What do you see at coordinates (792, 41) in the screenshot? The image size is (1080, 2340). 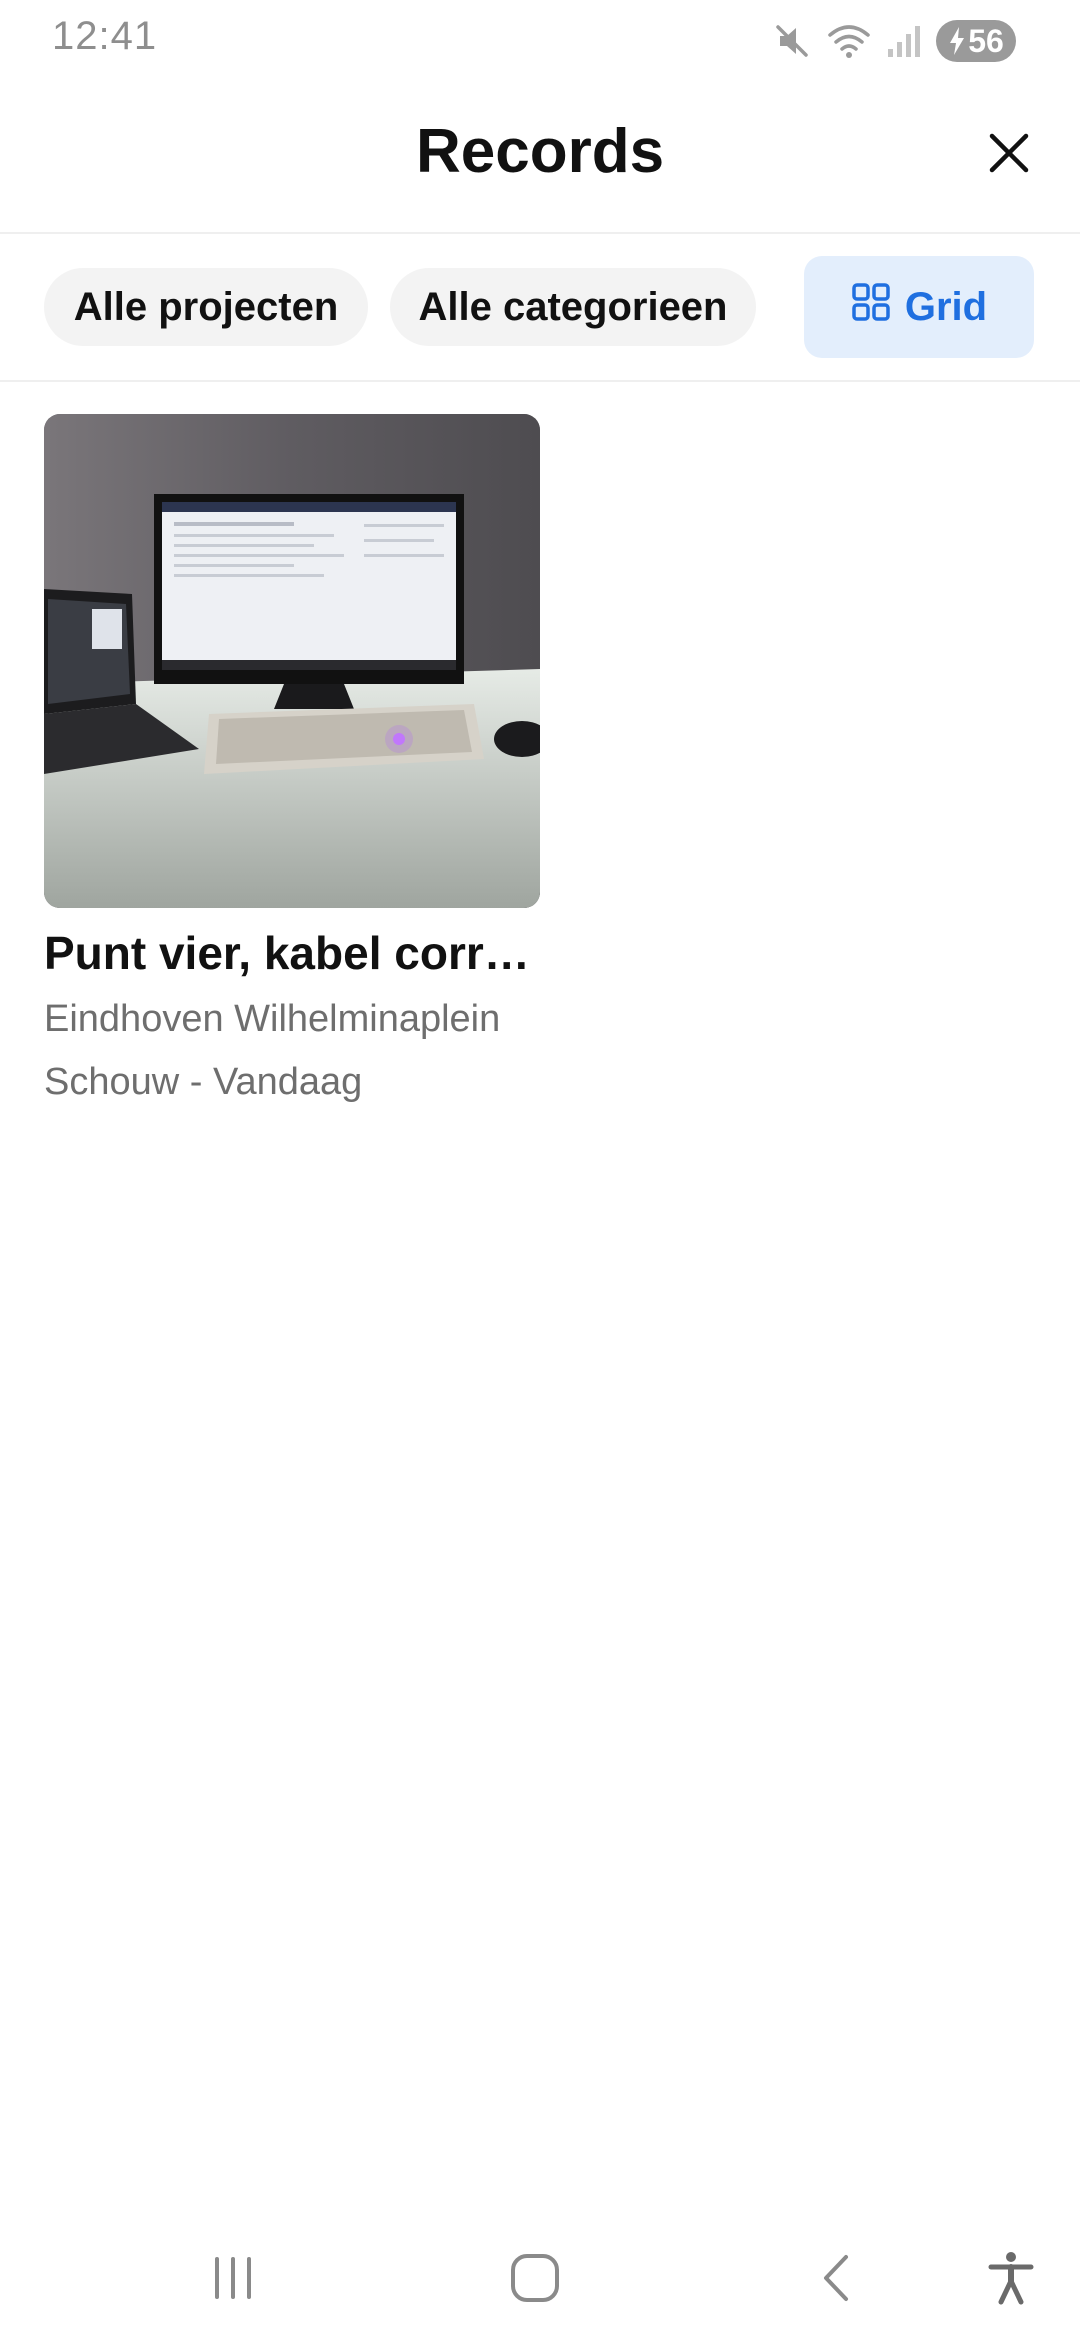 I see `mute-icon` at bounding box center [792, 41].